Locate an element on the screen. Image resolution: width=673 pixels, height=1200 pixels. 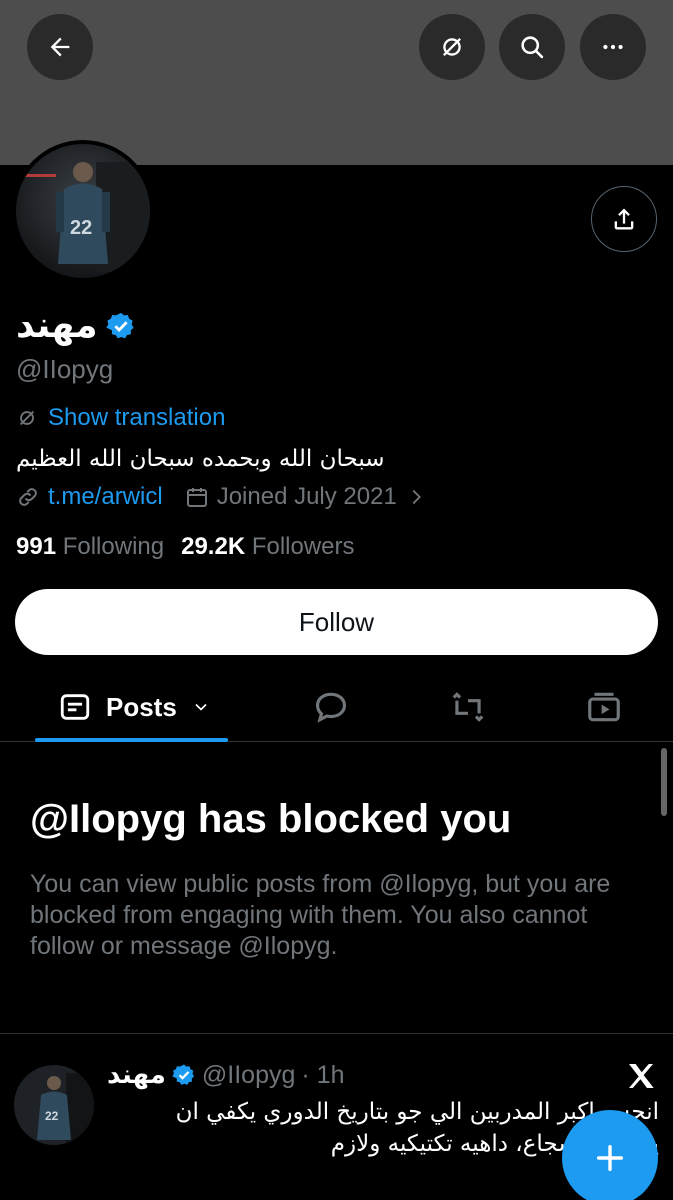
back-button is located at coordinates (60, 47).